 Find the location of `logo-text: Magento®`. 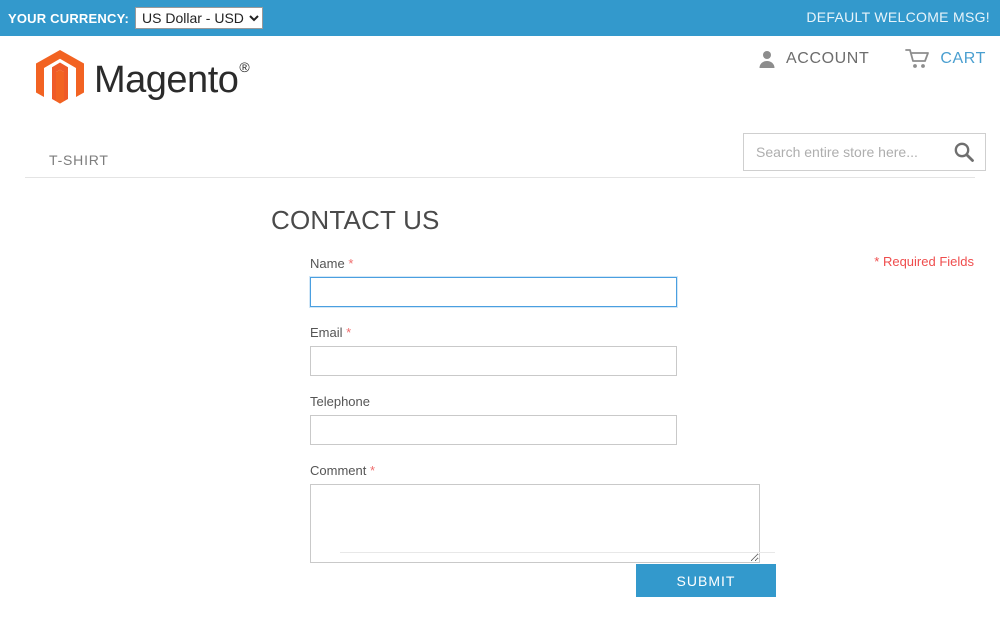

logo-text: Magento® is located at coordinates (172, 80).